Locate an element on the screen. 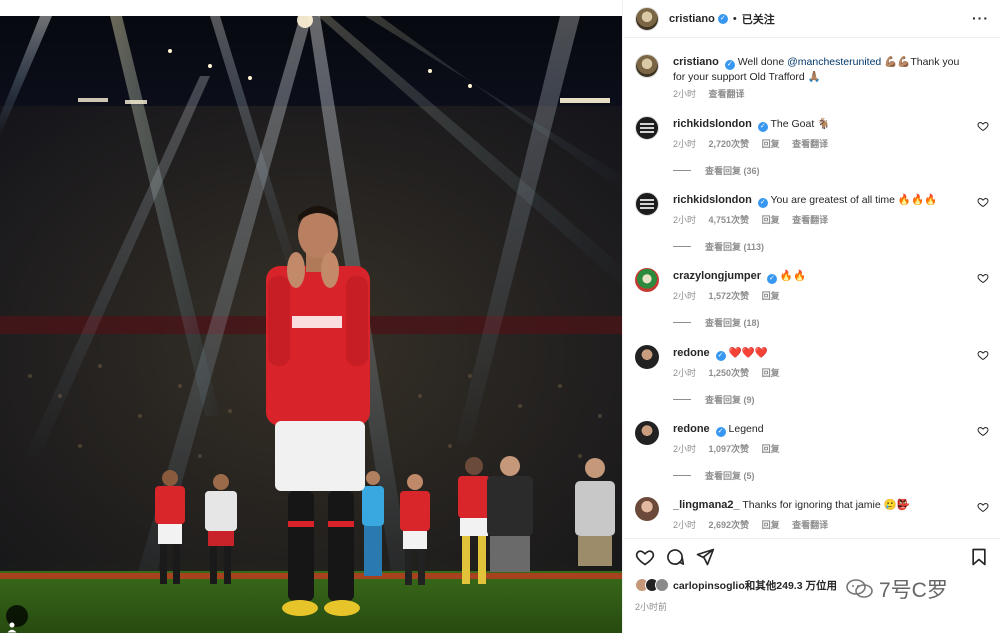 The height and width of the screenshot is (633, 1000). comment-text: You are greatest of all time 🔥🔥🔥 is located at coordinates (854, 200).